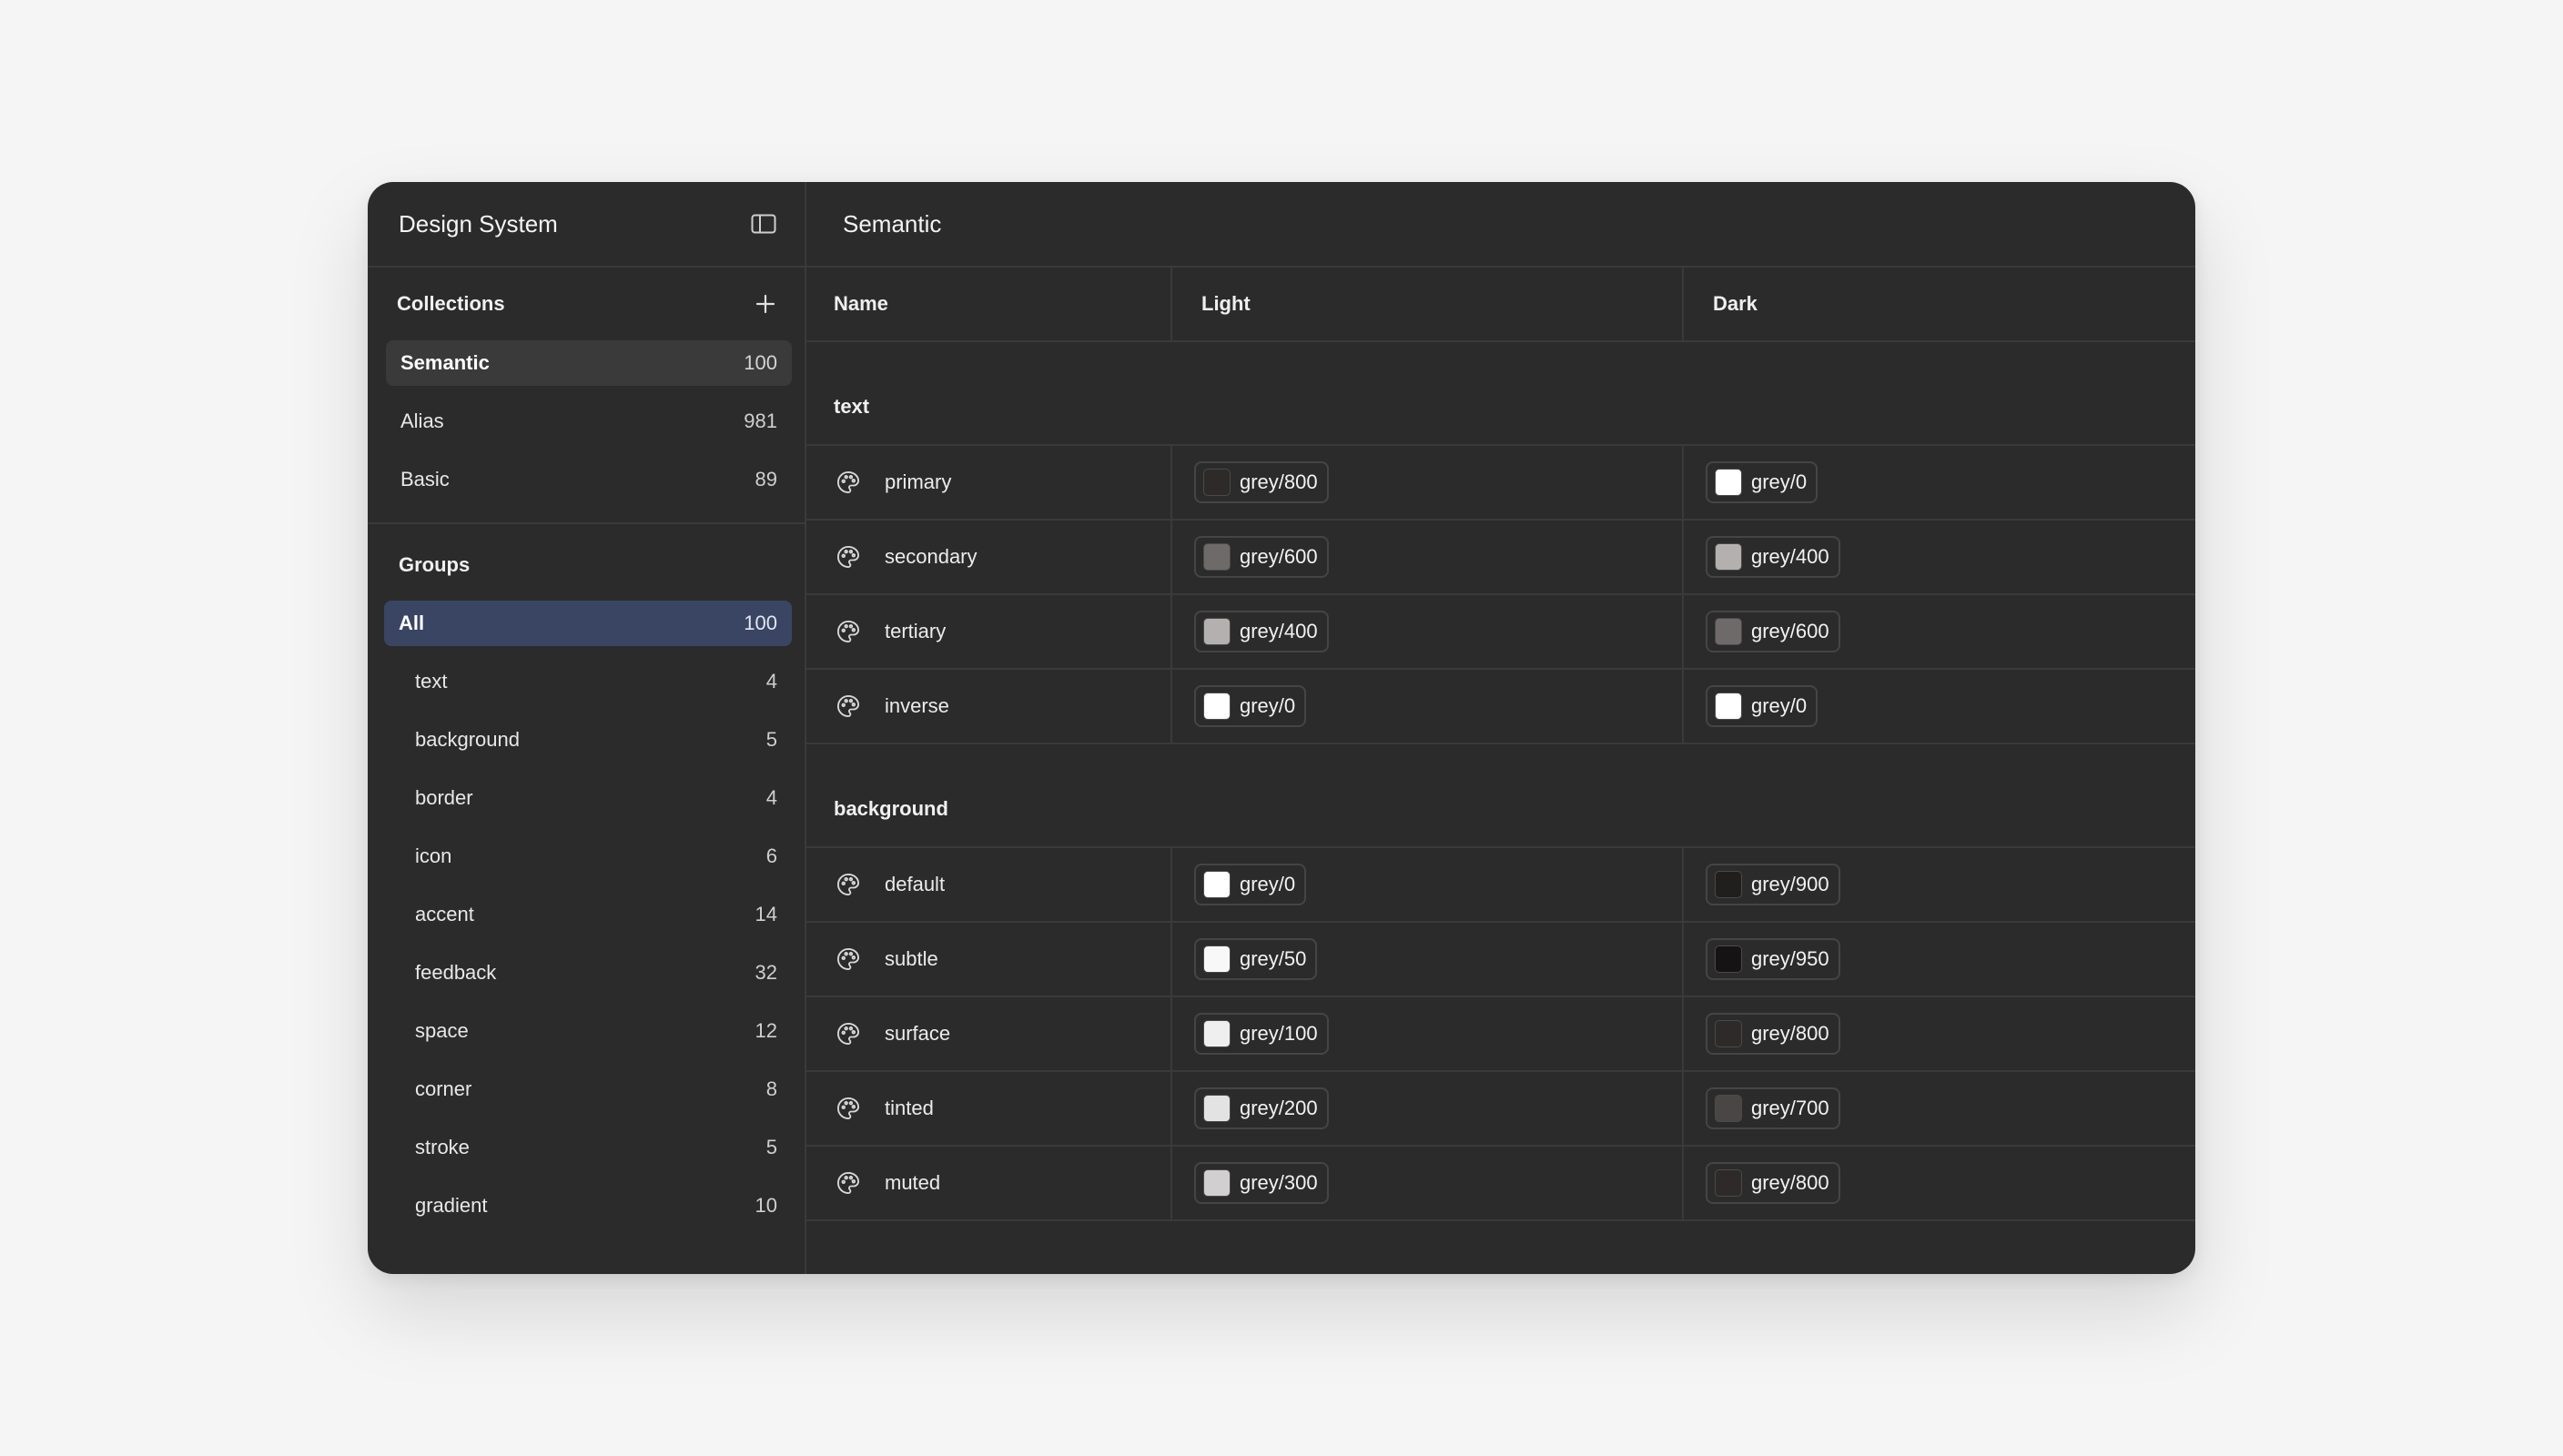 The image size is (2563, 1456). Describe the element at coordinates (931, 556) in the screenshot. I see `token-name: secondary` at that location.